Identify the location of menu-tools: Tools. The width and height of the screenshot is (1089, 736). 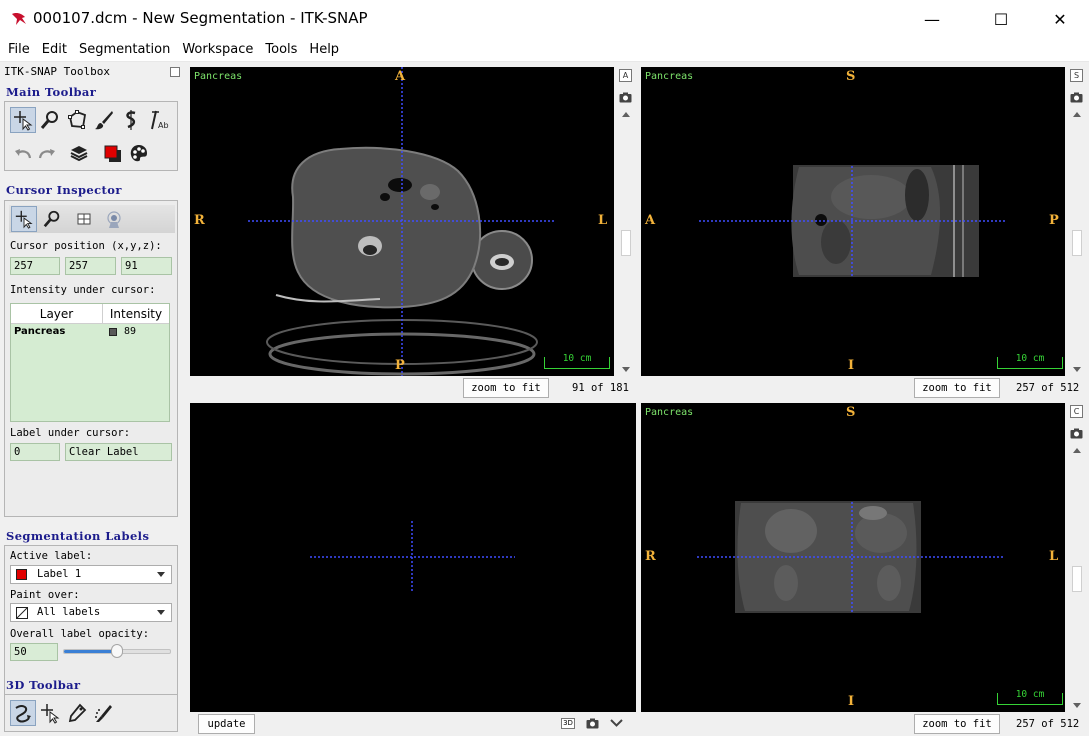
(281, 50).